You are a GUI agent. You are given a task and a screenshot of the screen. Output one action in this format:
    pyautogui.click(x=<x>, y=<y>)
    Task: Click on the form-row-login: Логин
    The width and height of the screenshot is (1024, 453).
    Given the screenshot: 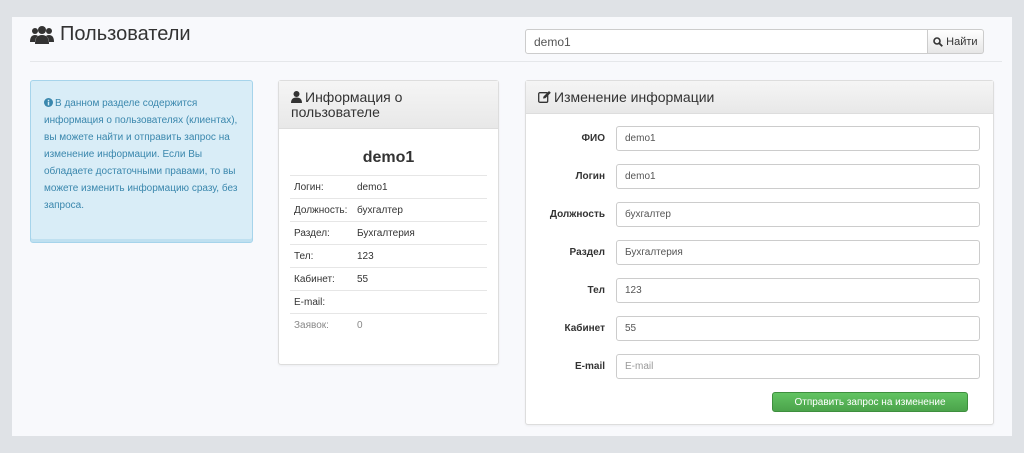 What is the action you would take?
    pyautogui.click(x=760, y=177)
    